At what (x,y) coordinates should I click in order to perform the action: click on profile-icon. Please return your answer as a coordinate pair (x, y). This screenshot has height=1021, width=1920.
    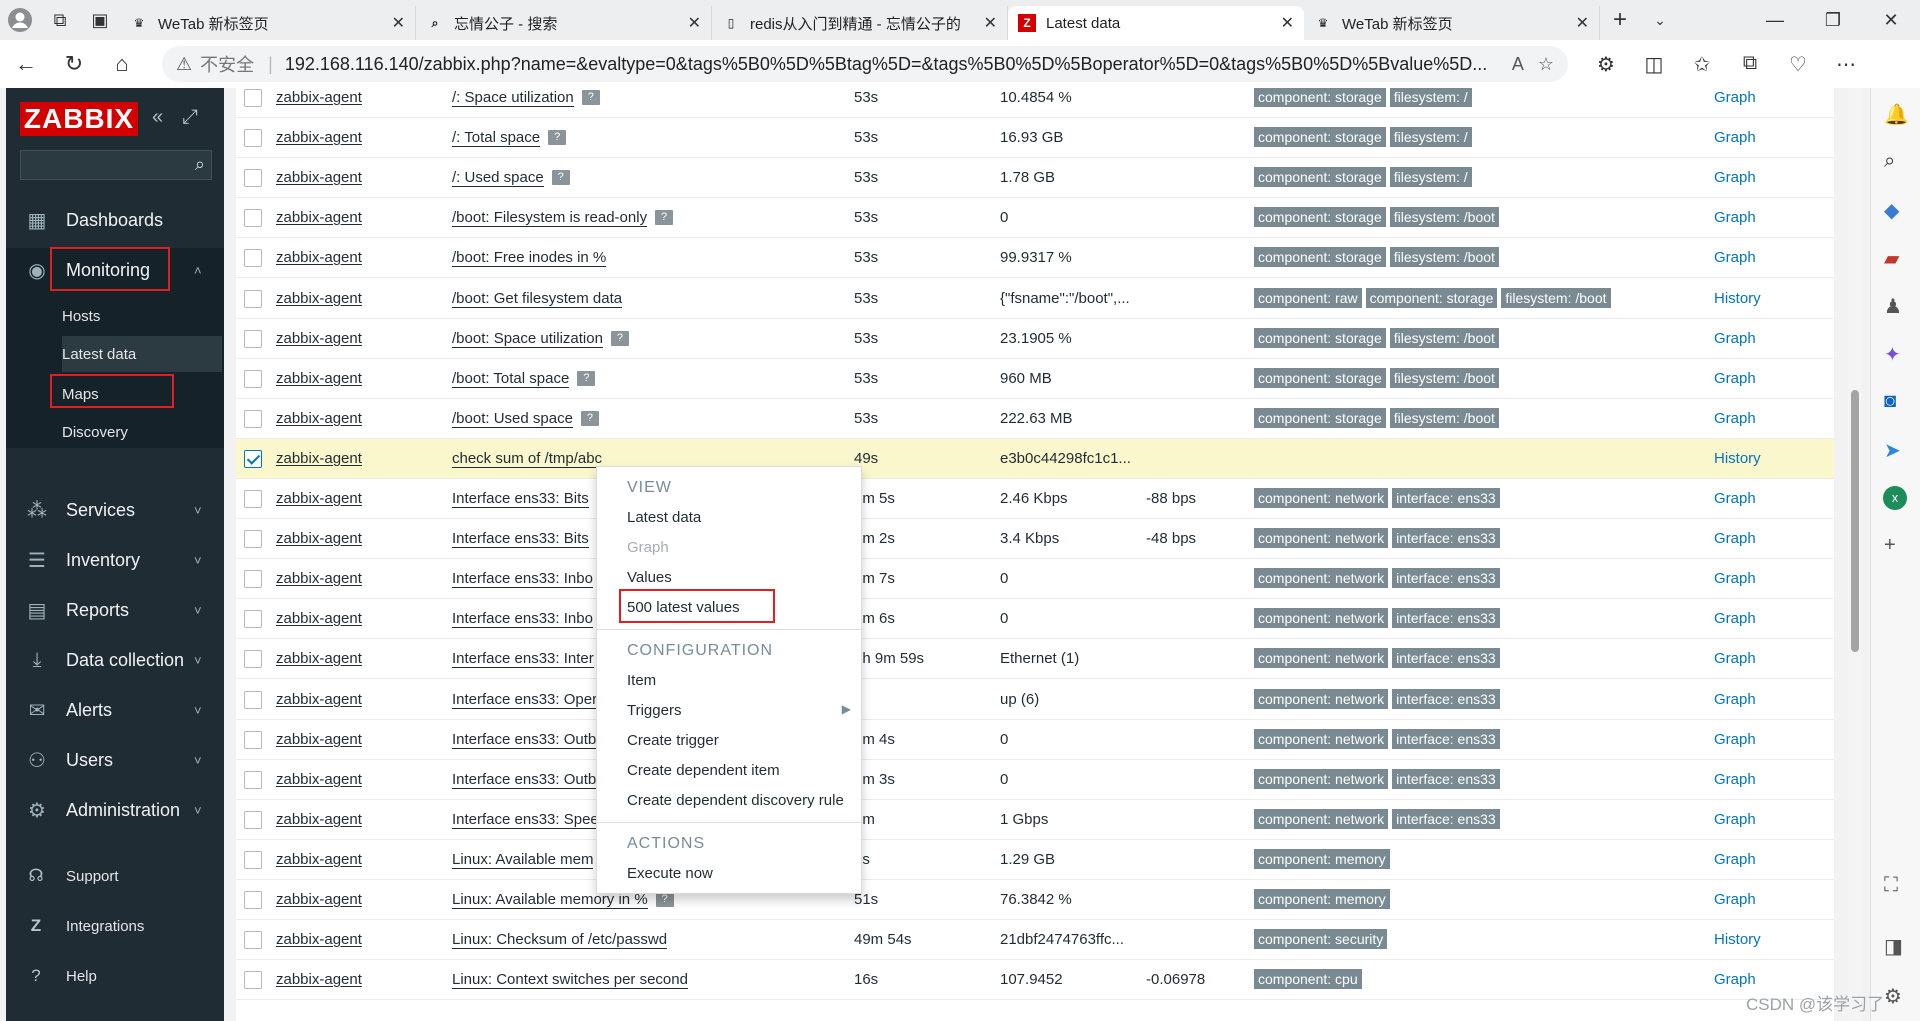
    Looking at the image, I should click on (20, 20).